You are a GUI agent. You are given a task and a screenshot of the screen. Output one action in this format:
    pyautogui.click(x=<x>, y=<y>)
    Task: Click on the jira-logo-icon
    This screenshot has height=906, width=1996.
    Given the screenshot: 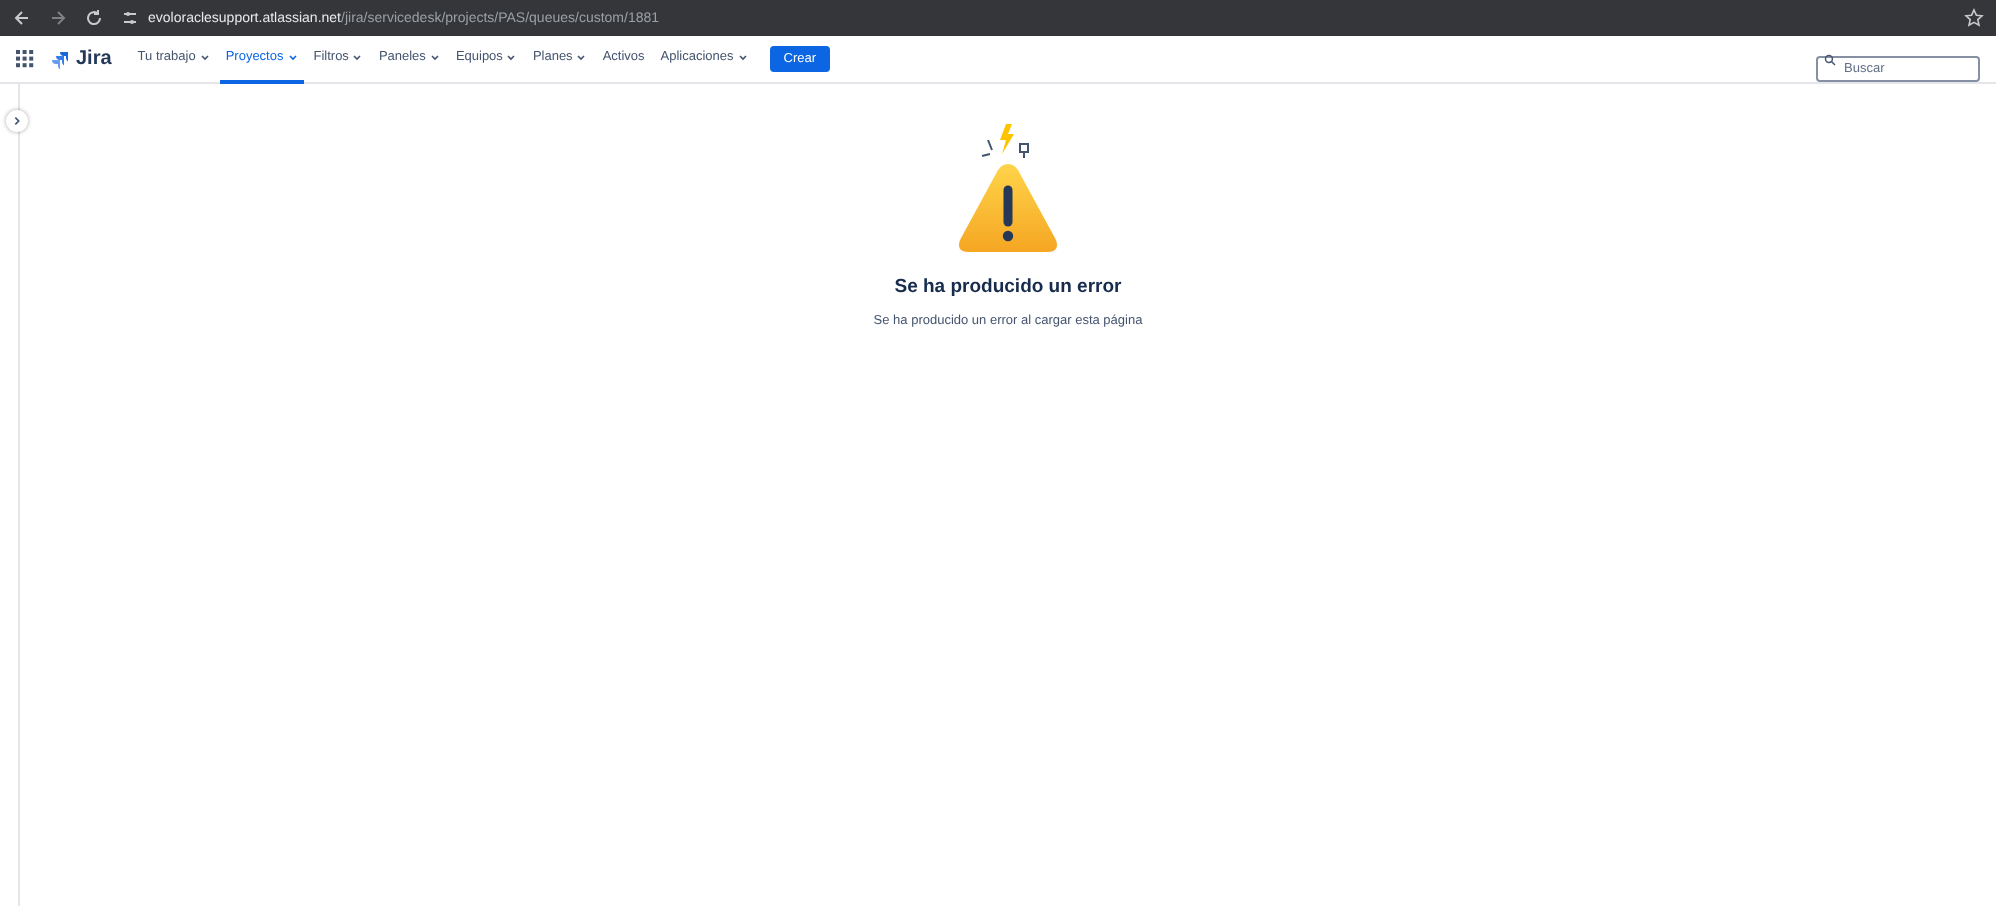 What is the action you would take?
    pyautogui.click(x=60, y=59)
    